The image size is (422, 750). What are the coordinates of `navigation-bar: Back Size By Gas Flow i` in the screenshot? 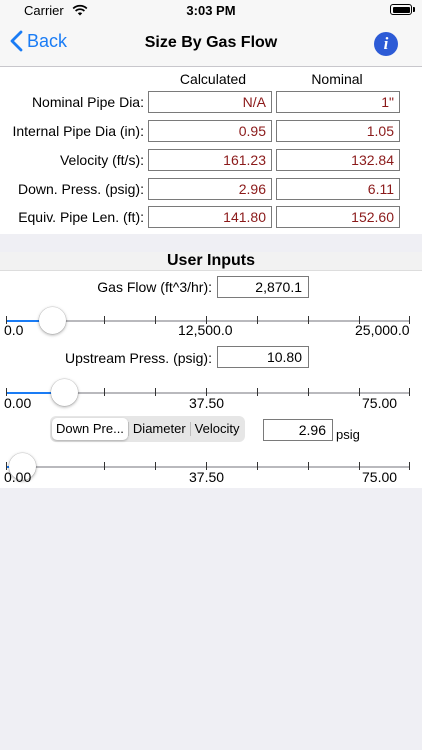 It's located at (211, 44).